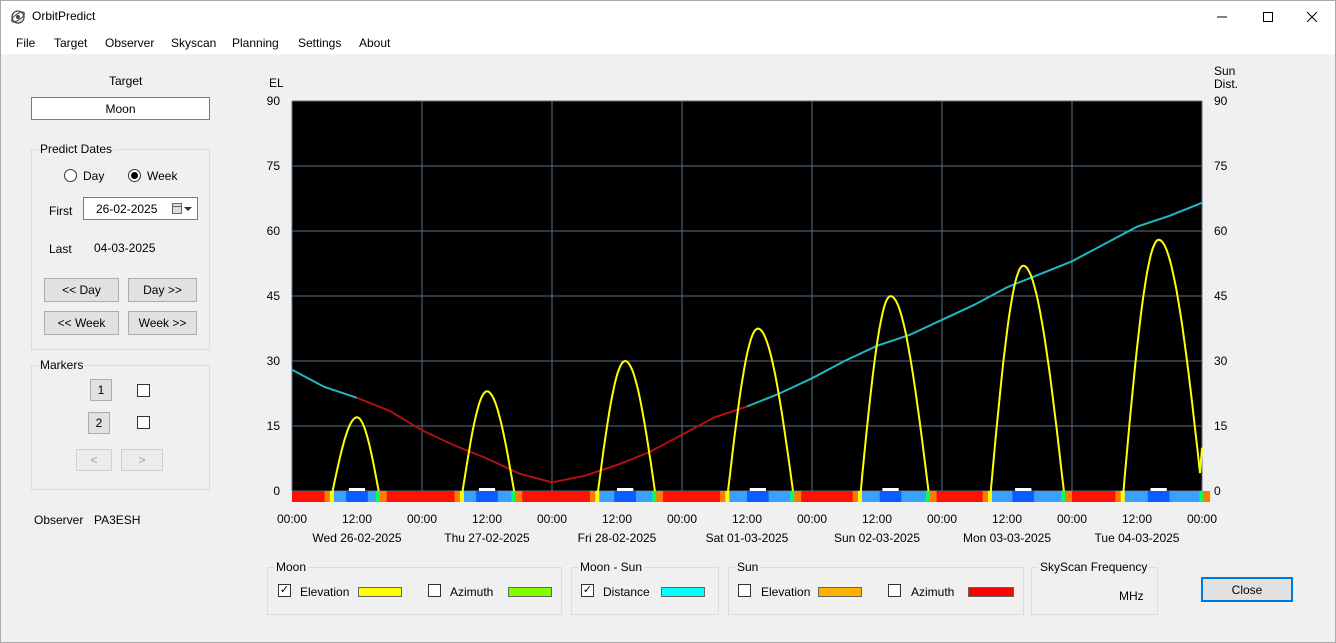  What do you see at coordinates (325, 592) in the screenshot?
I see `moon-elevation-label: Elevation` at bounding box center [325, 592].